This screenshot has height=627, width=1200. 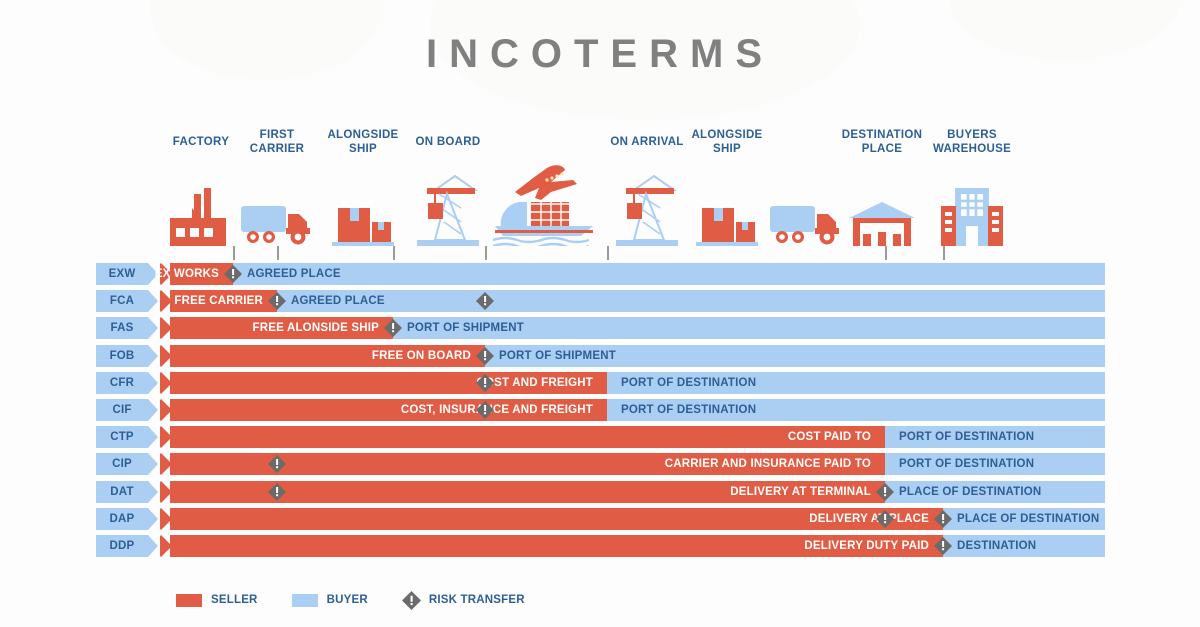 I want to click on incoterm-code-cip: CIP, so click(x=127, y=464).